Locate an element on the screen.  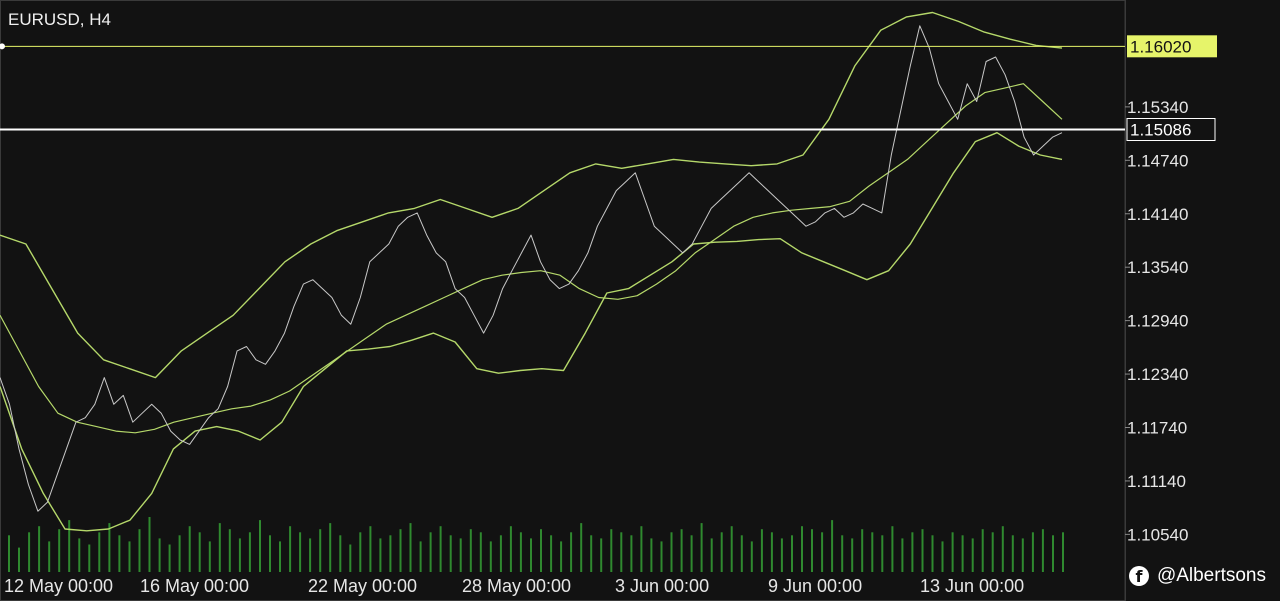
y-tick-label: 1.14140 is located at coordinates (1157, 214).